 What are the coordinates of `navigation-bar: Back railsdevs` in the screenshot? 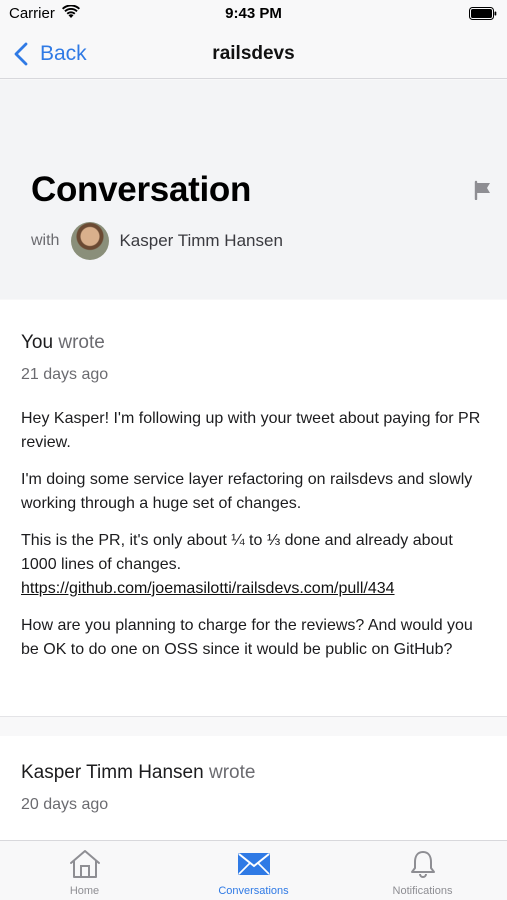 It's located at (253, 54).